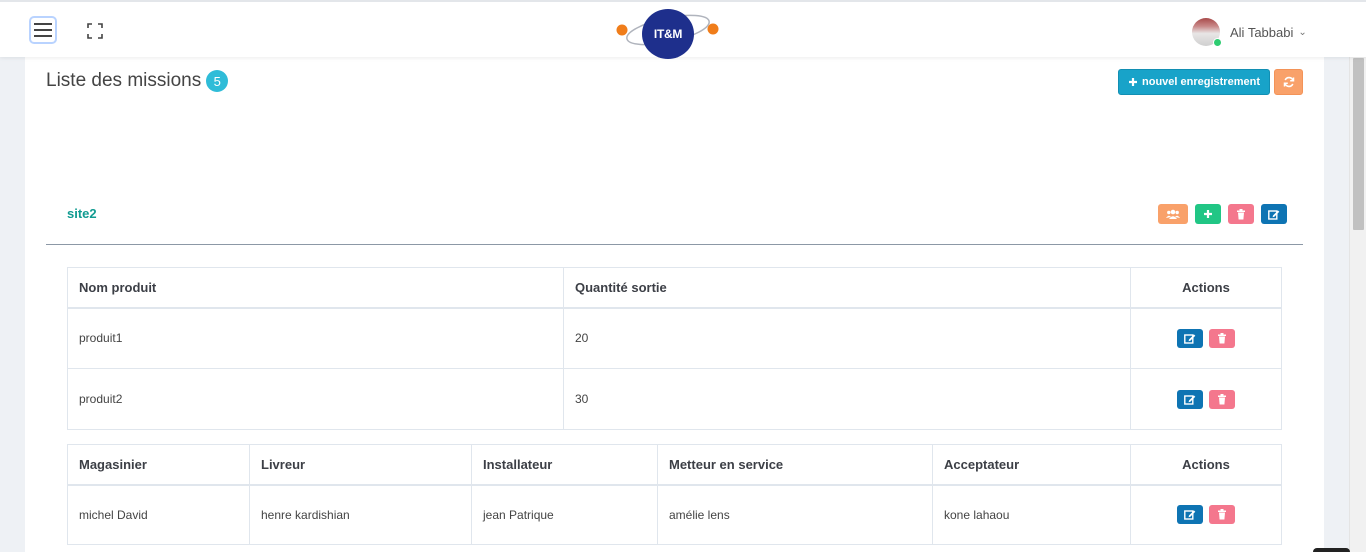 This screenshot has height=552, width=1366. I want to click on column-header: Livreur, so click(360, 465).